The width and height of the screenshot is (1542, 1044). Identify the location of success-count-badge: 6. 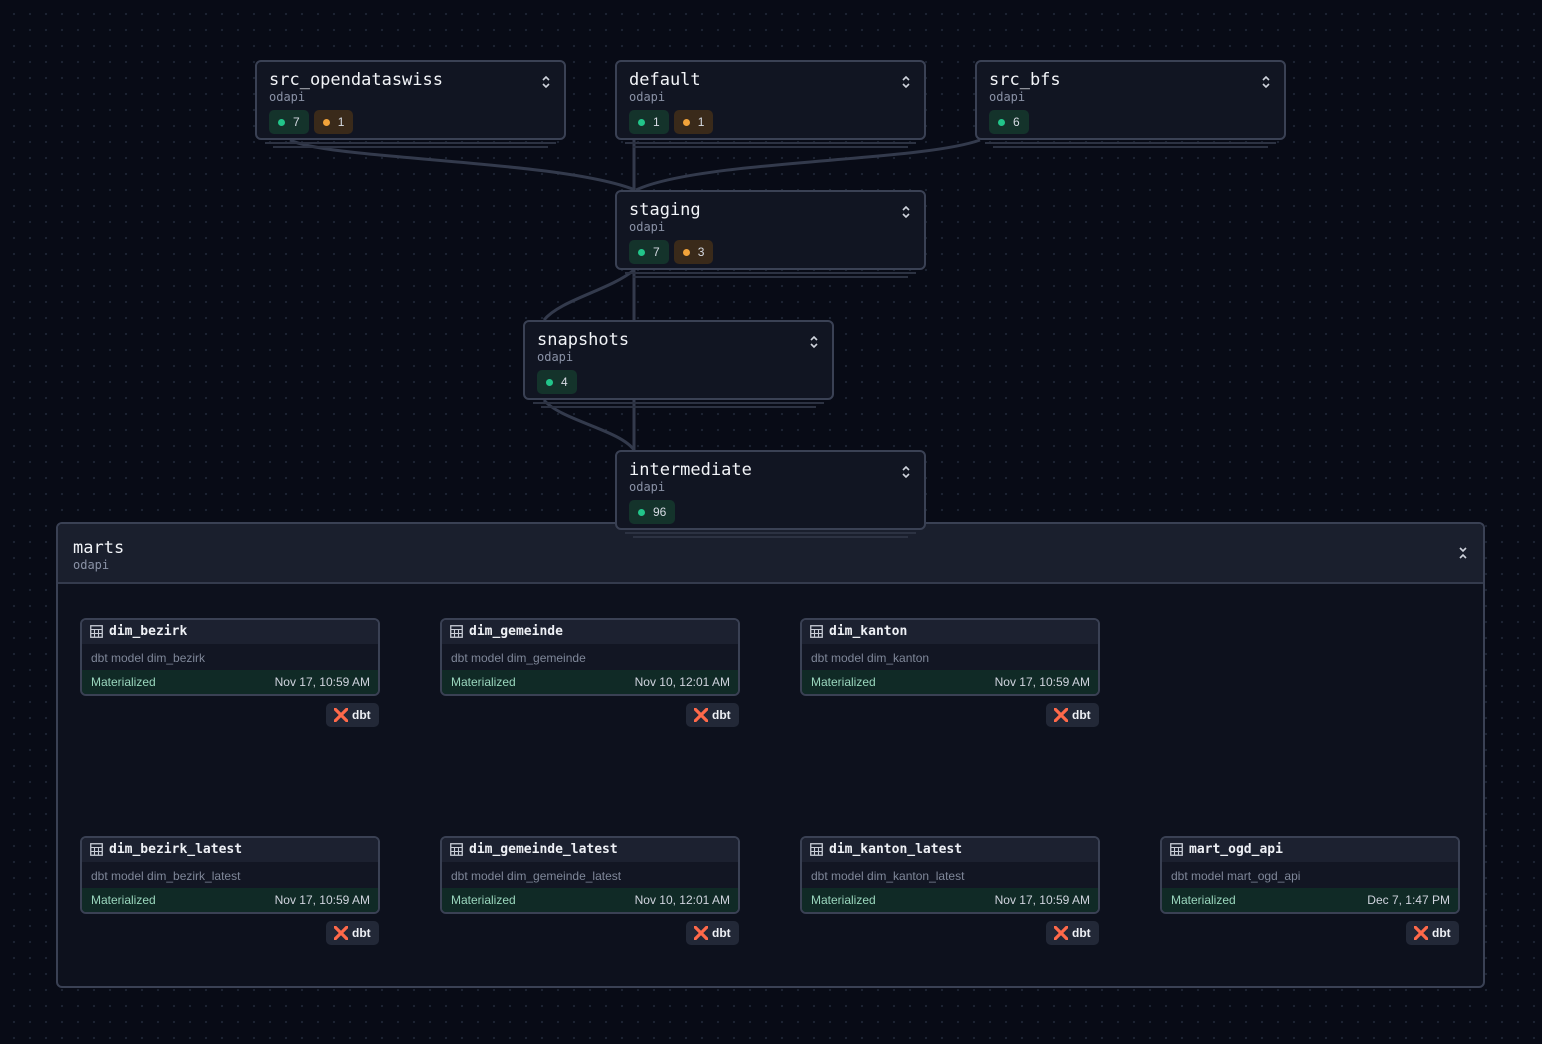
(1009, 122).